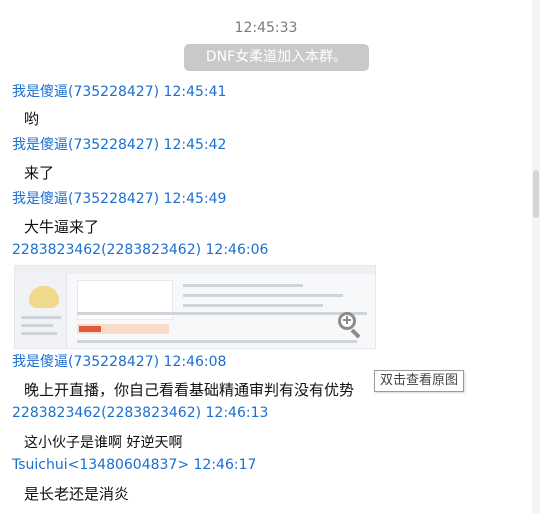  I want to click on message-text: 来了, so click(39, 172).